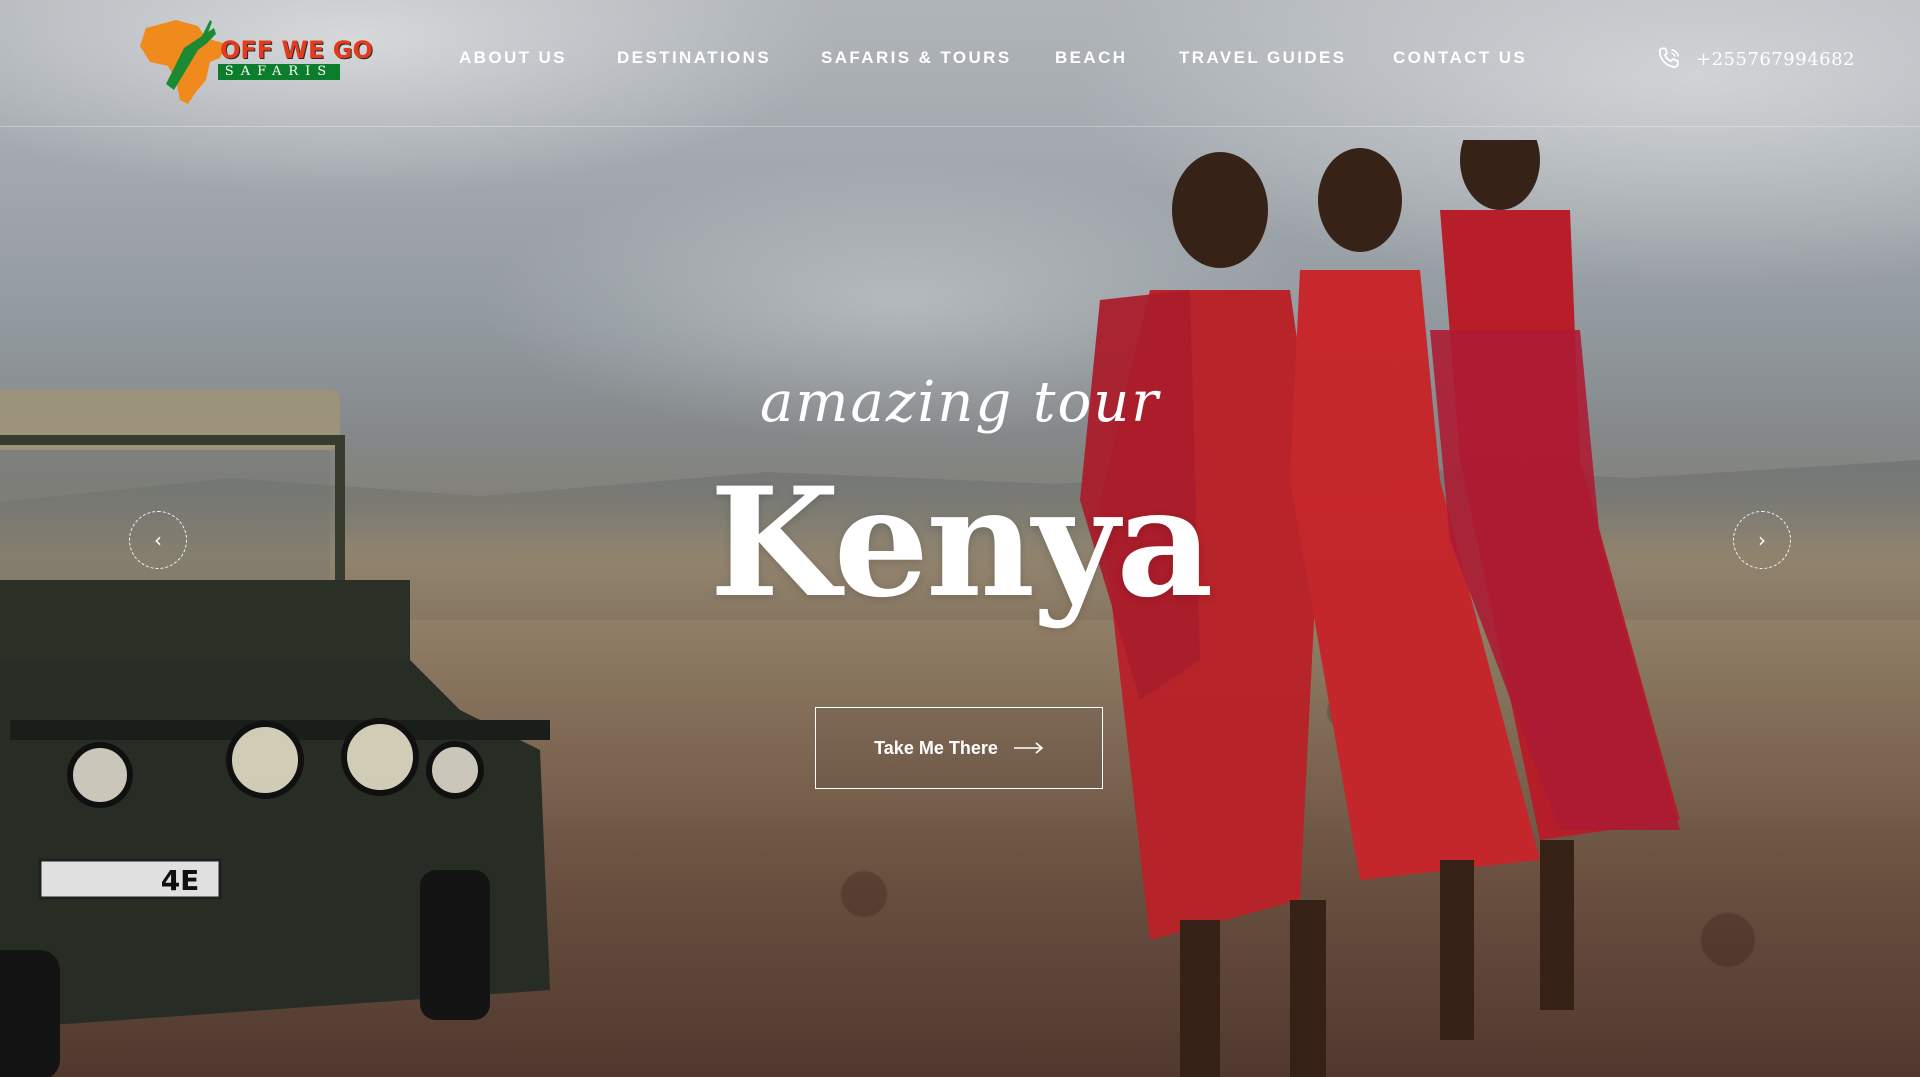  Describe the element at coordinates (961, 543) in the screenshot. I see `hero-title: Kenya` at that location.